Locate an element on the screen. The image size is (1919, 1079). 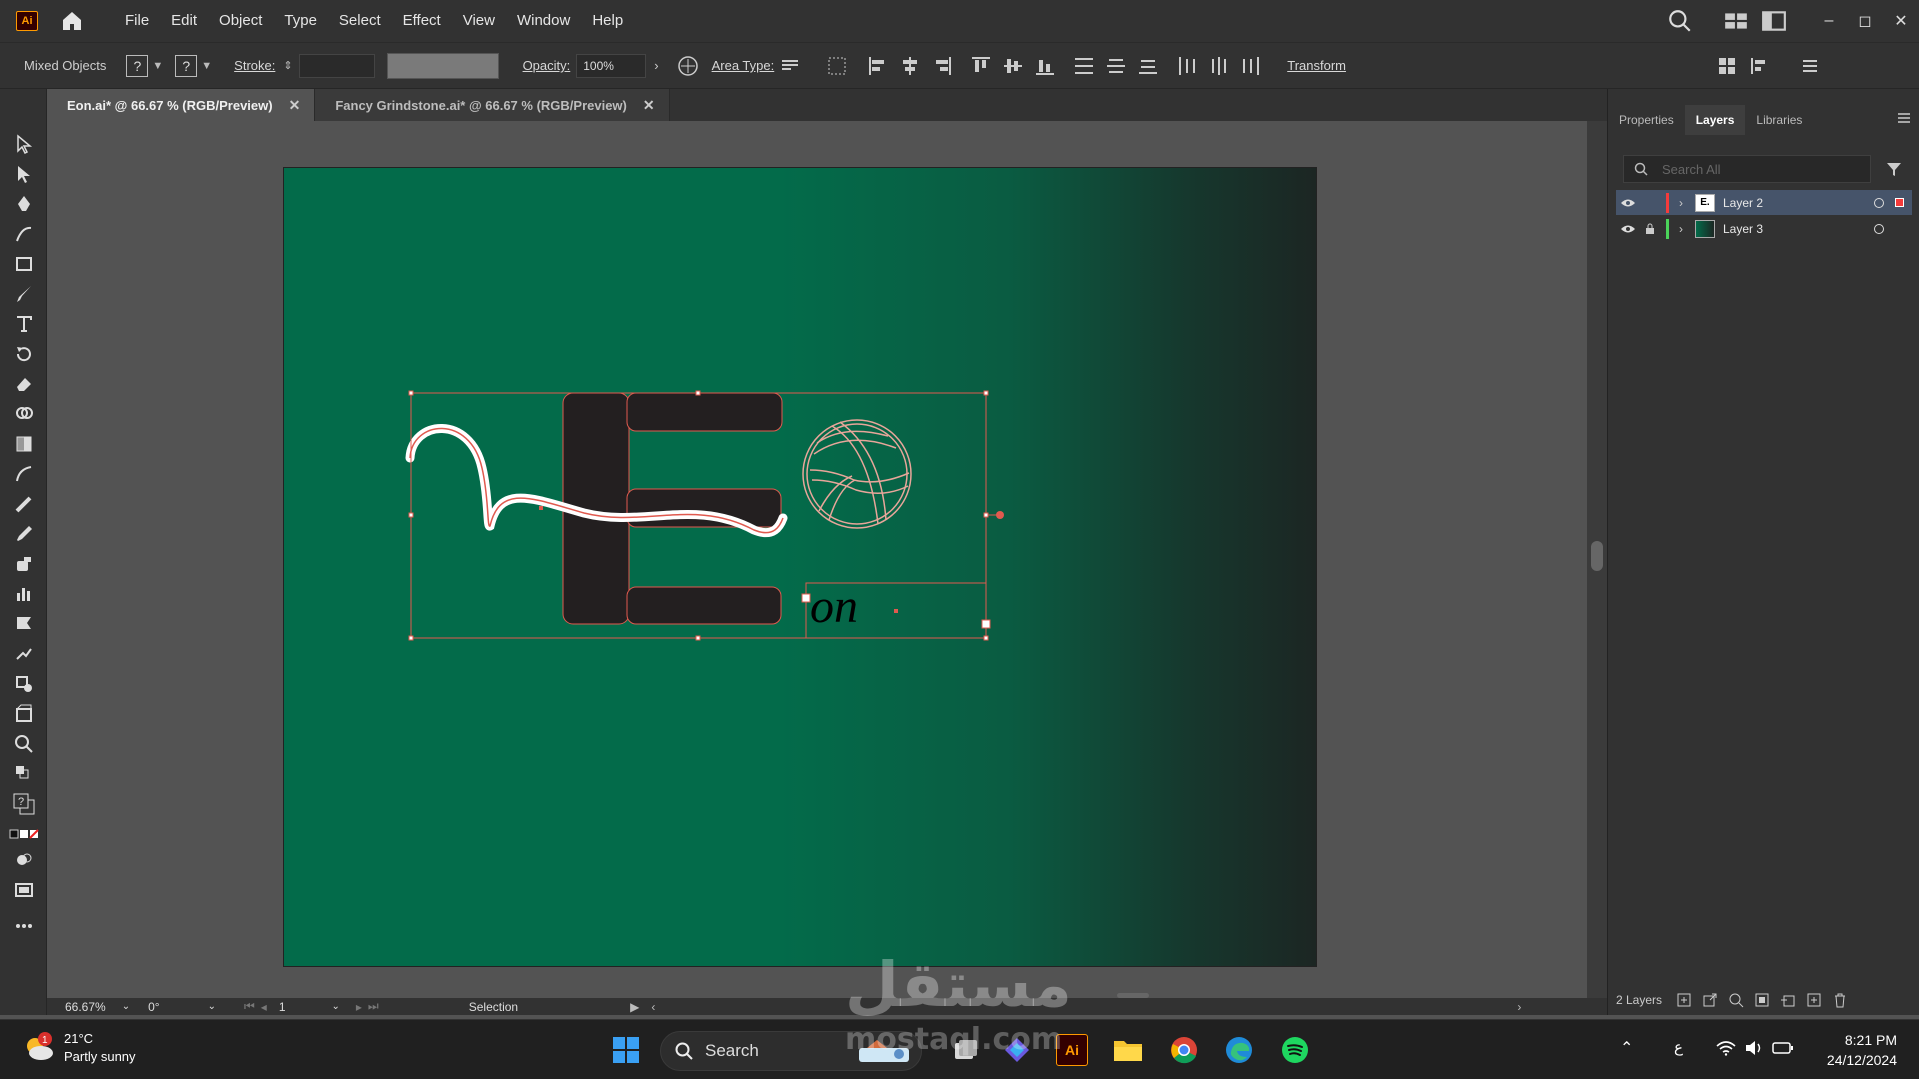
collect-export-icon is located at coordinates (1684, 1000).